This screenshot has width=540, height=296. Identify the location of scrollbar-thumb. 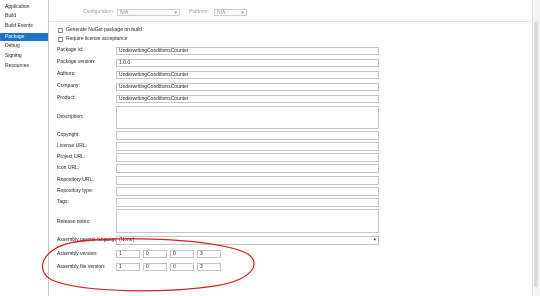
(536, 154).